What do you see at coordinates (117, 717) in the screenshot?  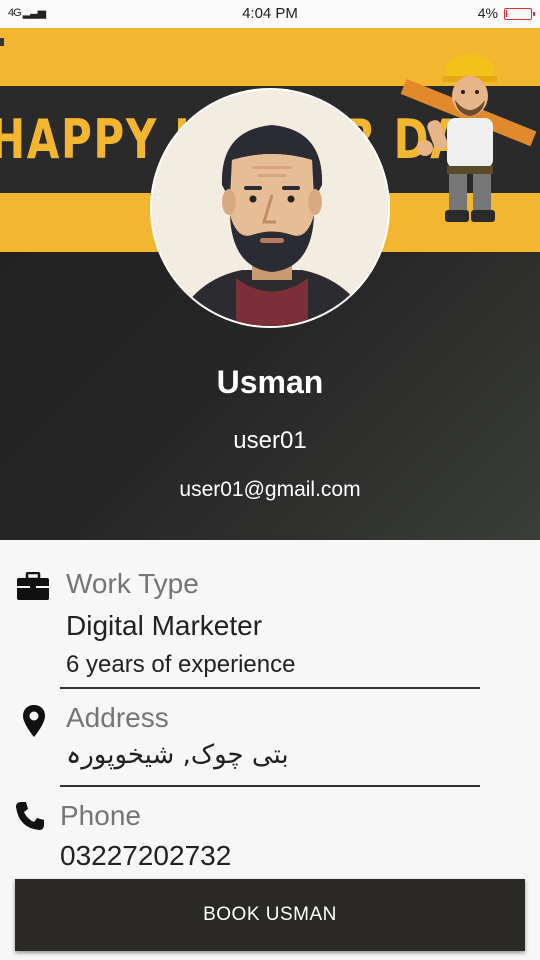 I see `address-label: Address` at bounding box center [117, 717].